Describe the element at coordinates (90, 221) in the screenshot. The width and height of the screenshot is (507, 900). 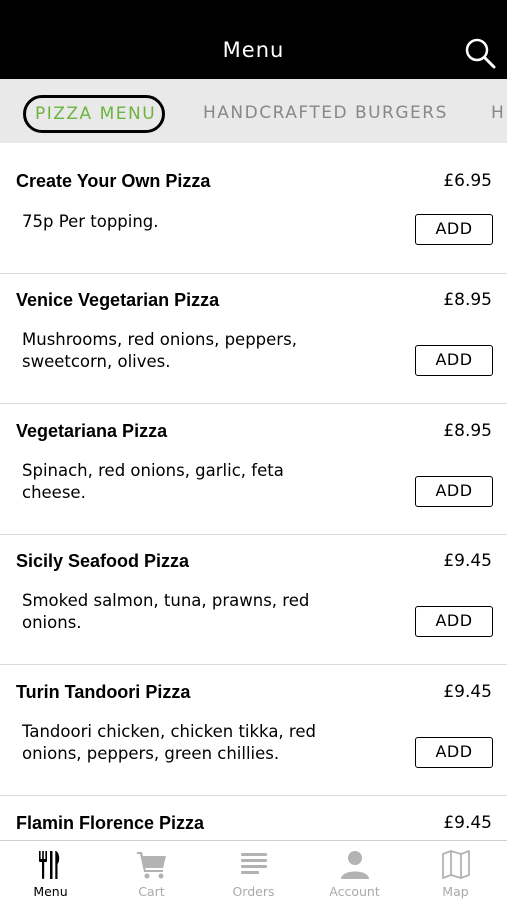
I see `item-description: 75p Per topping.` at that location.